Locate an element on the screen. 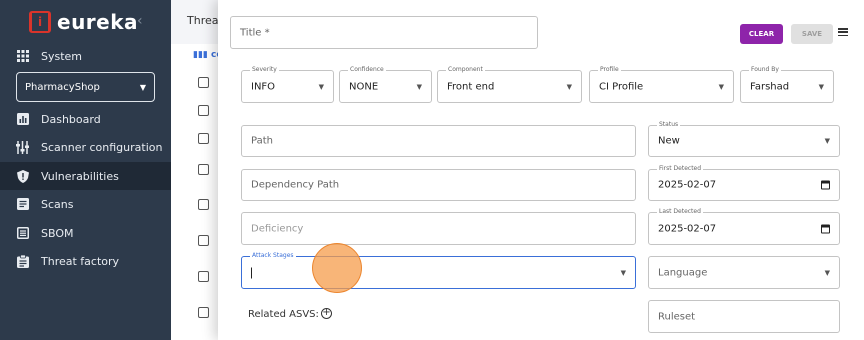  sidebar-item-sbom: SBOM is located at coordinates (85, 233).